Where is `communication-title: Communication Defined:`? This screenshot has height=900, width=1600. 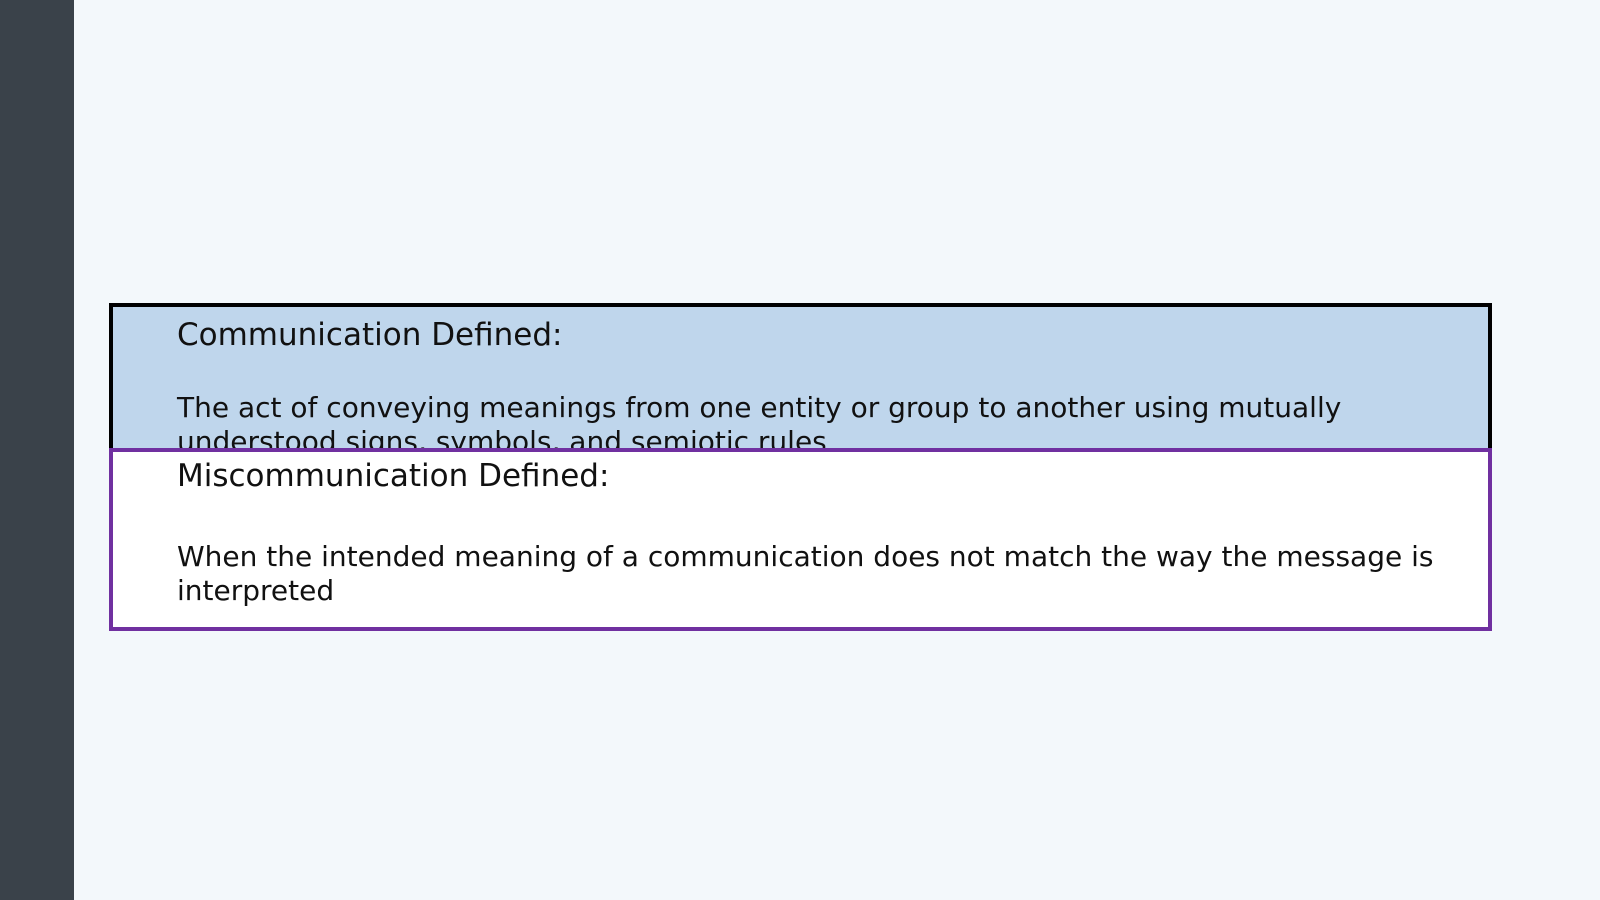
communication-title: Communication Defined: is located at coordinates (370, 335).